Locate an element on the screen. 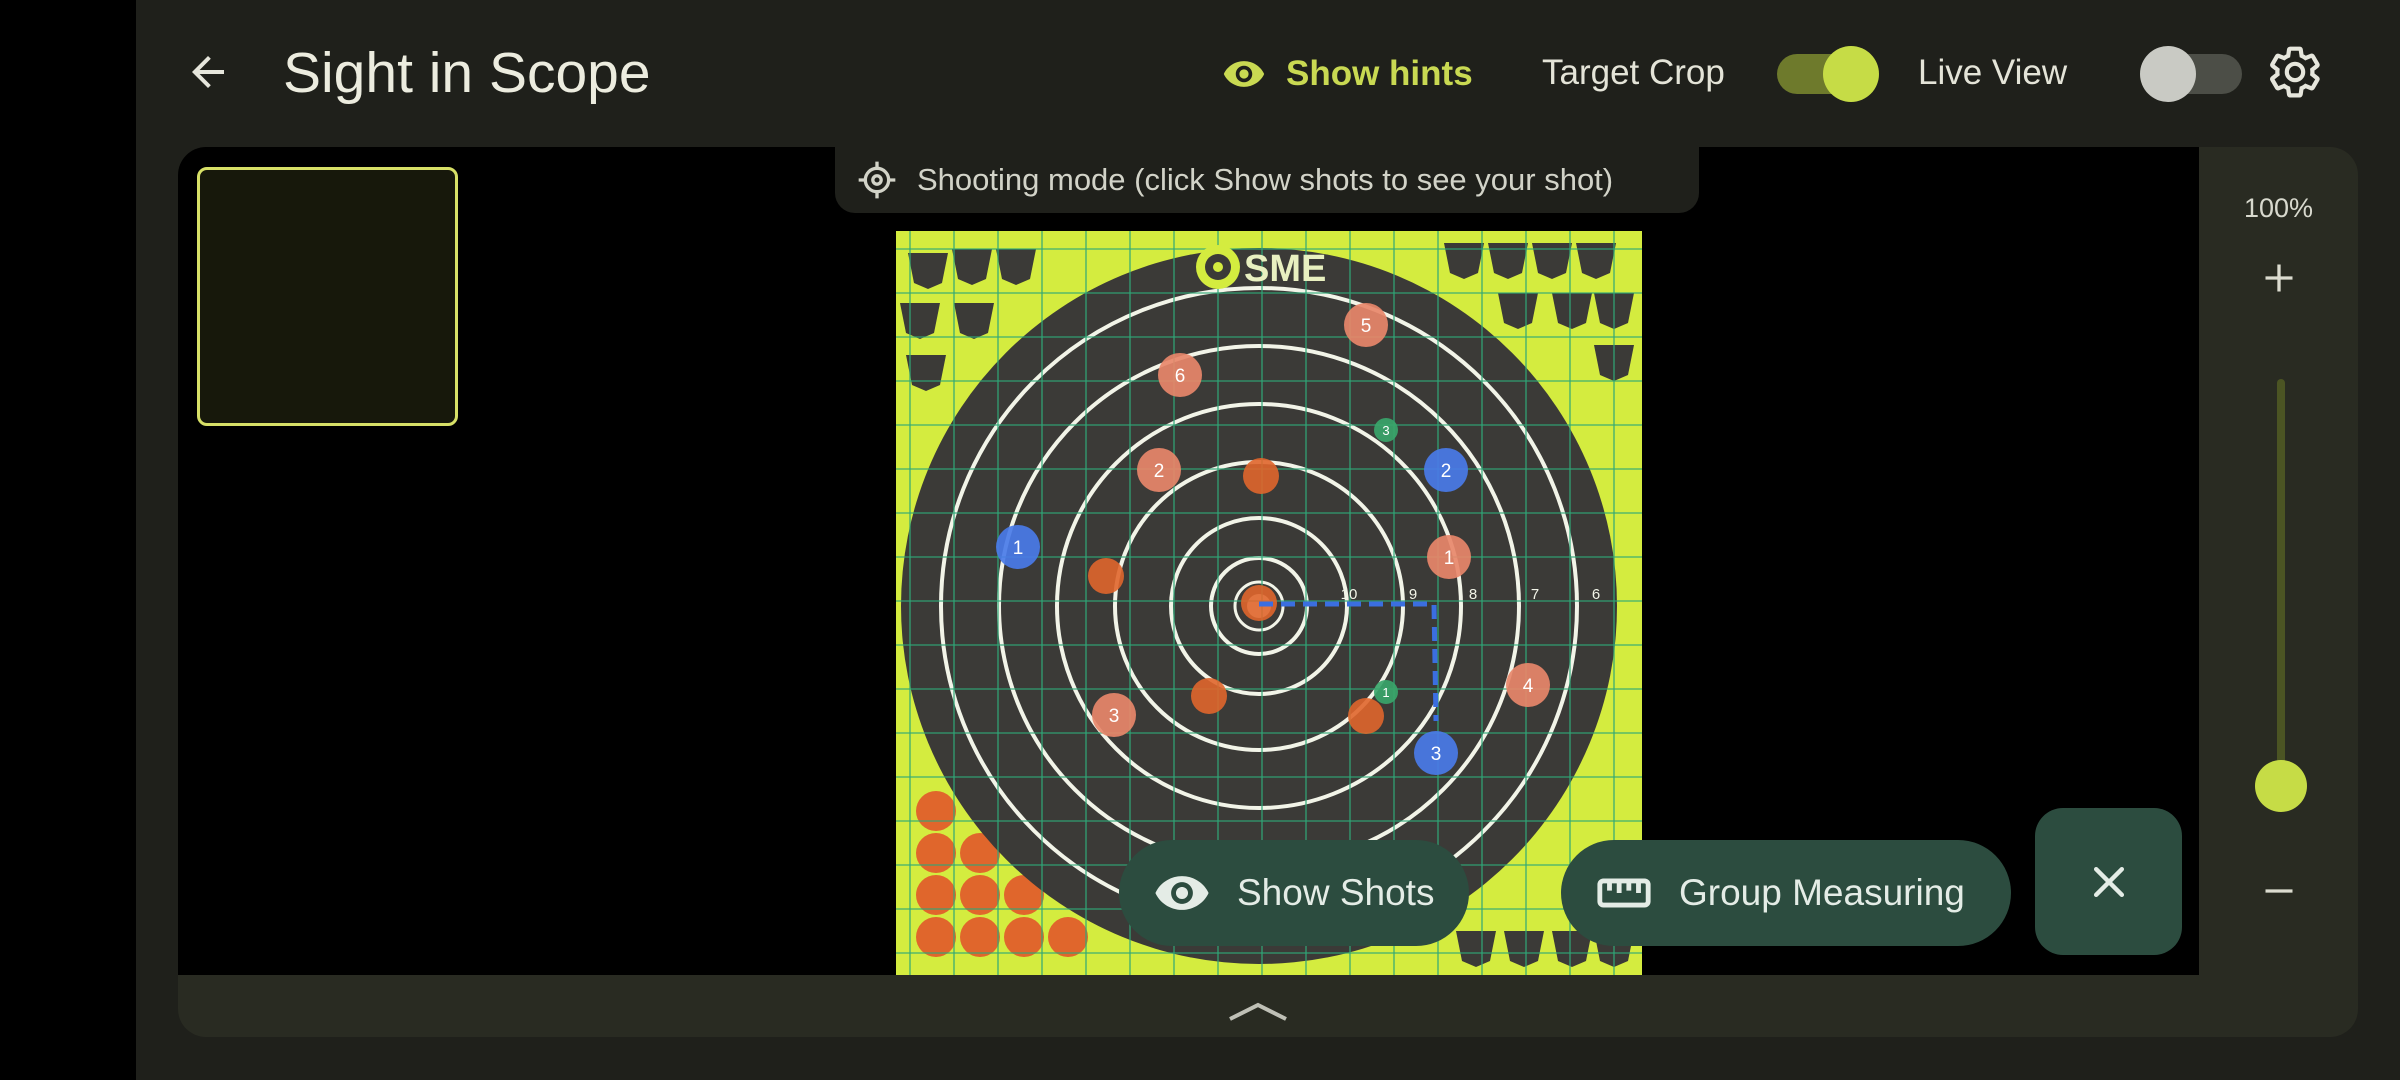 This screenshot has width=2400, height=1080. shot-marker: 6 is located at coordinates (1180, 375).